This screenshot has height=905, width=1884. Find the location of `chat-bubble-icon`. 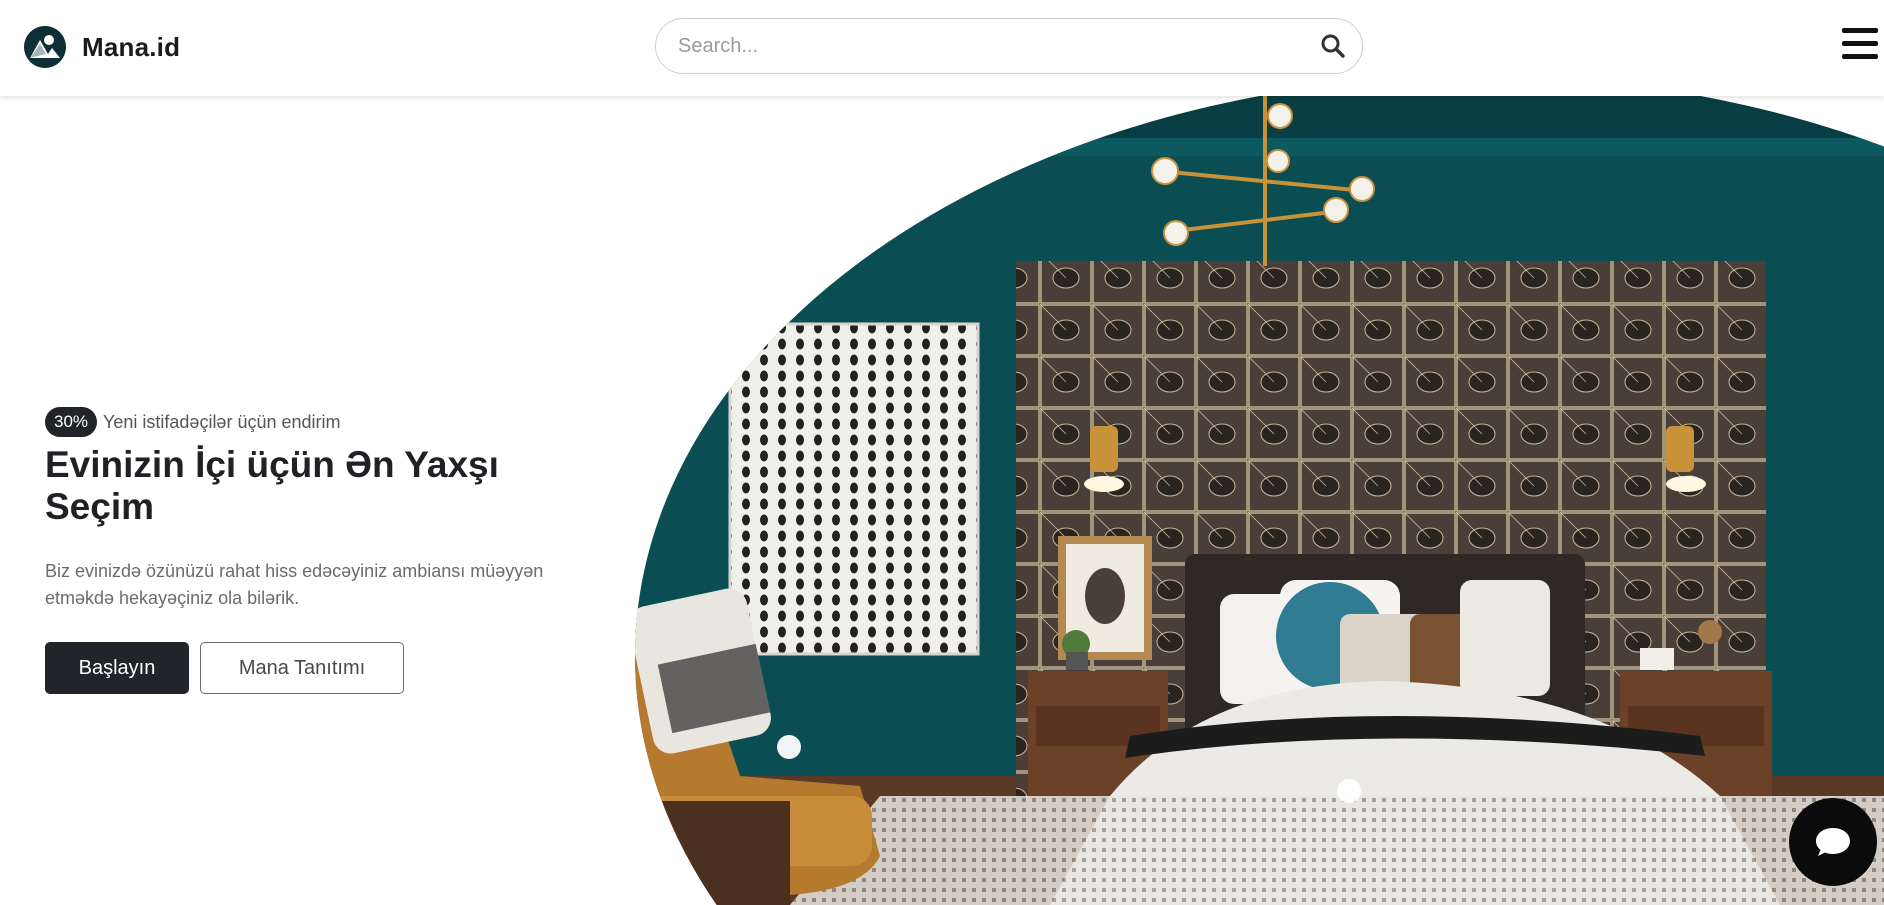

chat-bubble-icon is located at coordinates (1833, 842).